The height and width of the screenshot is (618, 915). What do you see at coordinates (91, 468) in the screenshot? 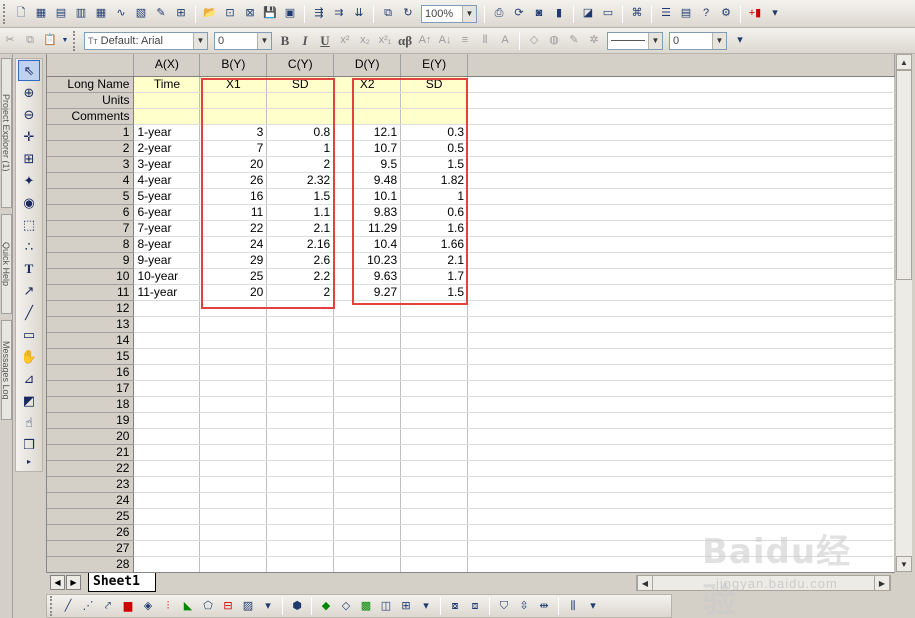
I see `row-header: 22` at bounding box center [91, 468].